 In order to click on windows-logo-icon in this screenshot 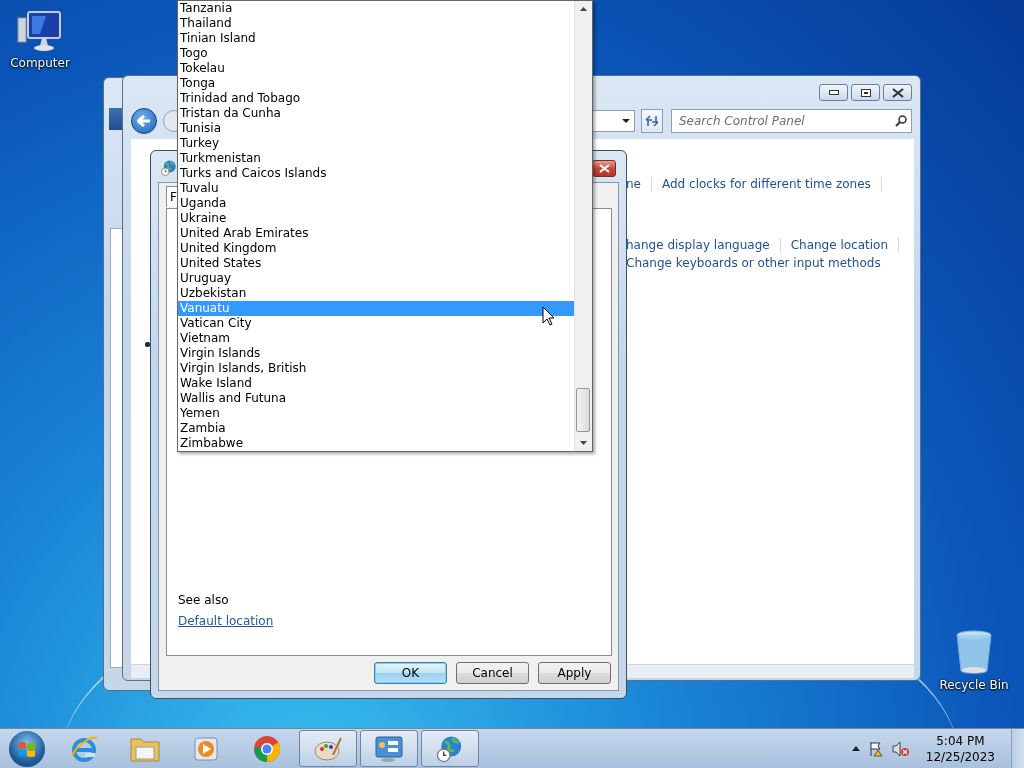, I will do `click(27, 748)`.